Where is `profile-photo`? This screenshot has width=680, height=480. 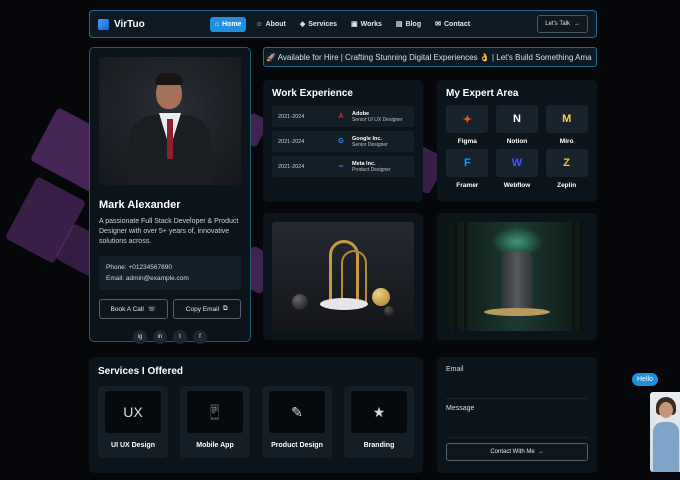
profile-photo is located at coordinates (170, 121).